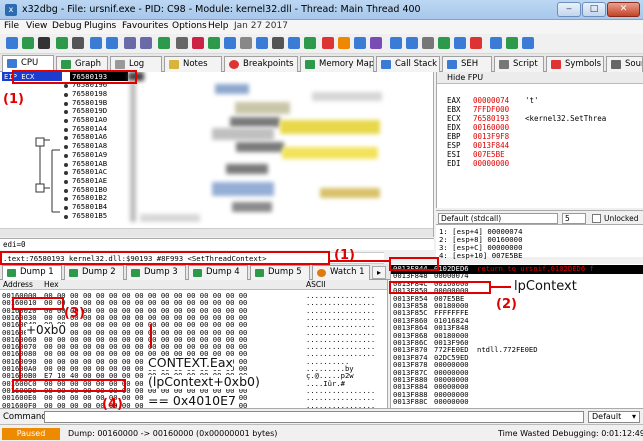 This screenshot has height=441, width=643. What do you see at coordinates (204, 381) in the screenshot?
I see `annotation-eax-expr: (lpContext+0xb0)` at bounding box center [204, 381].